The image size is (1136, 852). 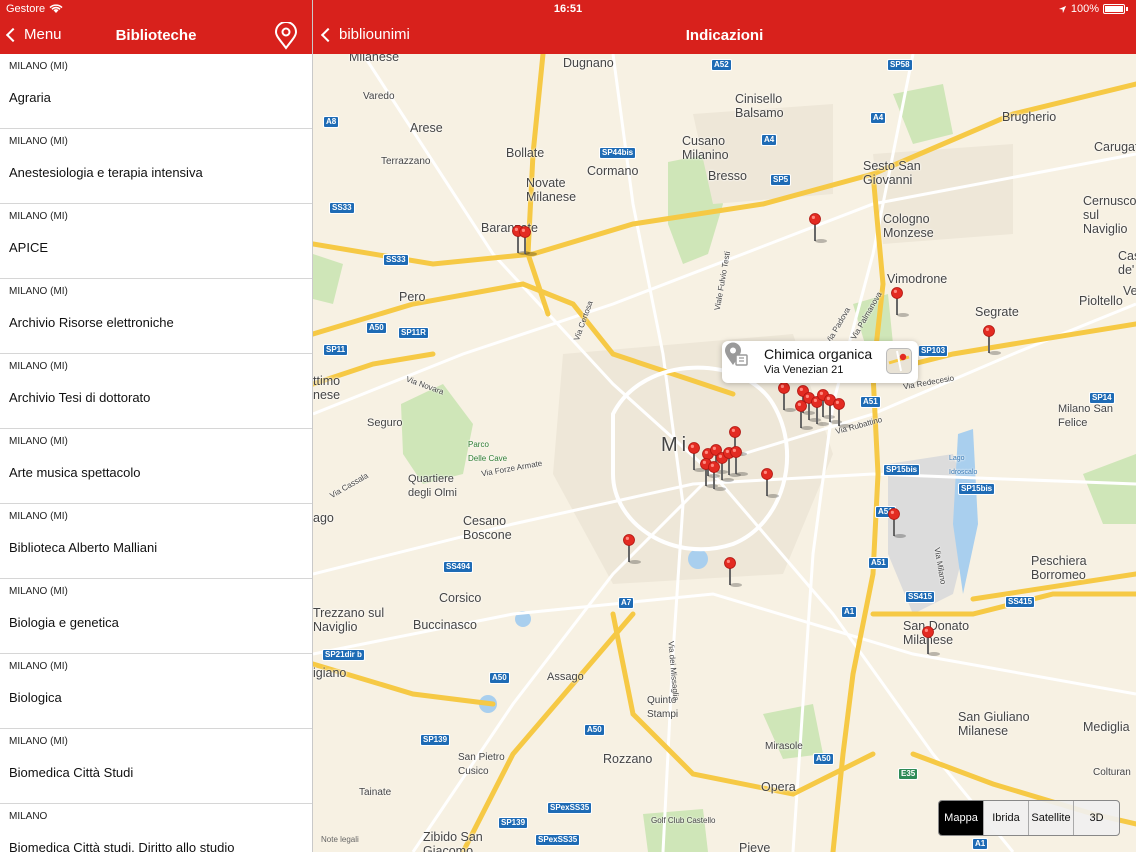 What do you see at coordinates (1029, 117) in the screenshot?
I see `place-label: Brugherio` at bounding box center [1029, 117].